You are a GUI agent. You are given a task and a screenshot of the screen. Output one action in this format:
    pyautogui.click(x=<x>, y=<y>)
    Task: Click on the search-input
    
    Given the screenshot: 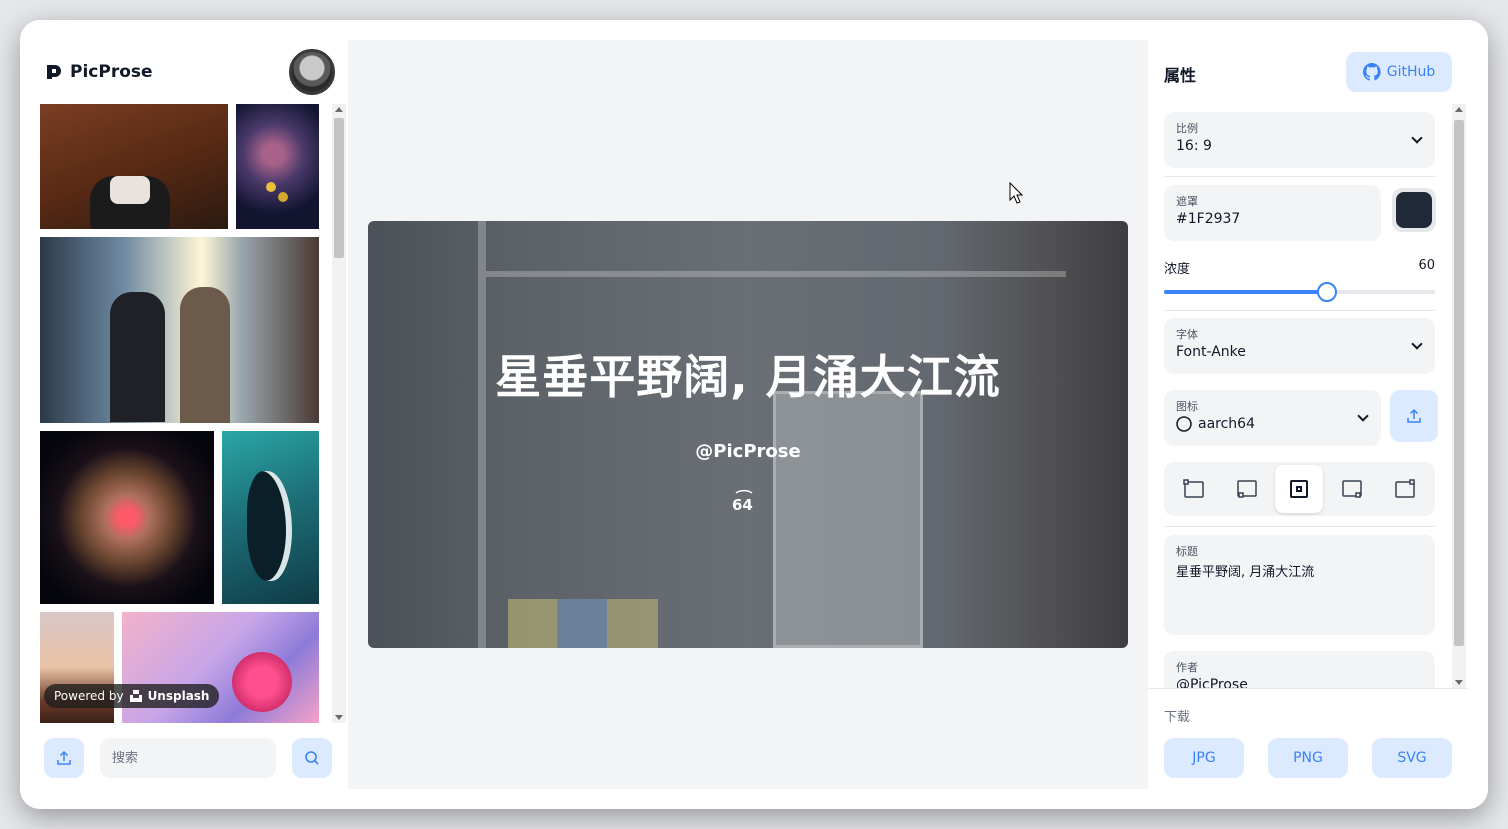 What is the action you would take?
    pyautogui.click(x=188, y=758)
    